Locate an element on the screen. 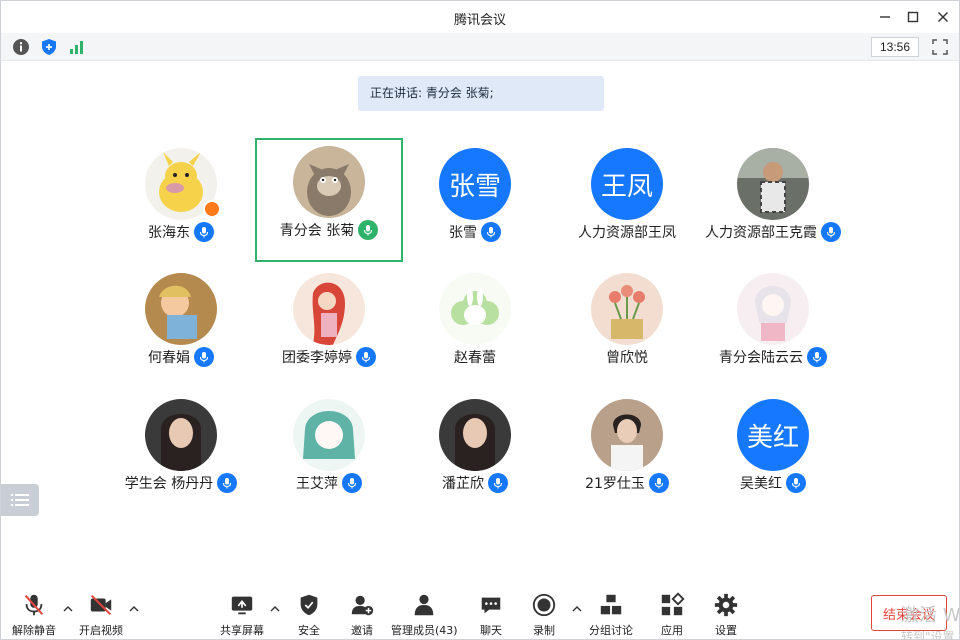 Image resolution: width=960 pixels, height=640 pixels. settings-label: 设置 is located at coordinates (726, 630).